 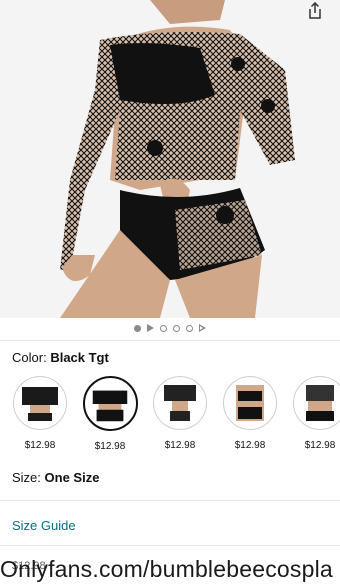 I want to click on size-selector-label: Size: One Size, so click(x=55, y=477).